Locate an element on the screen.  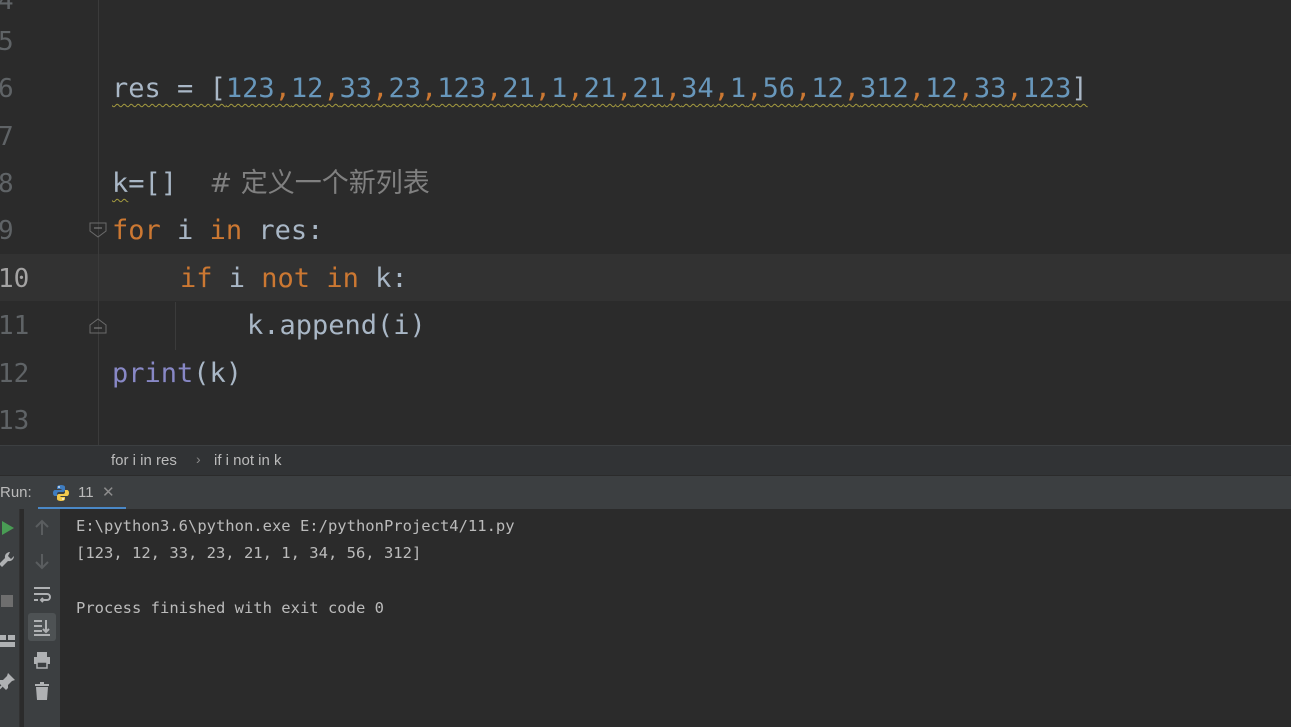
line-number-active: 10 is located at coordinates (15, 279).